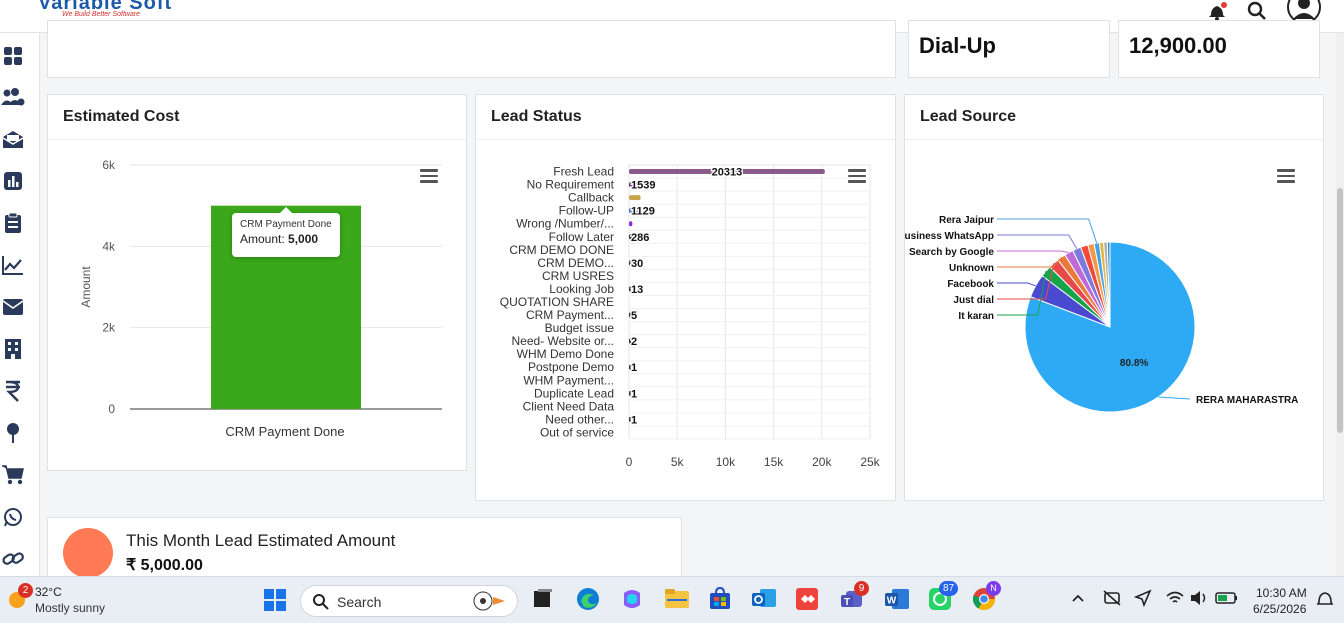  I want to click on category-label: CRM DEMO DONE, so click(561, 250).